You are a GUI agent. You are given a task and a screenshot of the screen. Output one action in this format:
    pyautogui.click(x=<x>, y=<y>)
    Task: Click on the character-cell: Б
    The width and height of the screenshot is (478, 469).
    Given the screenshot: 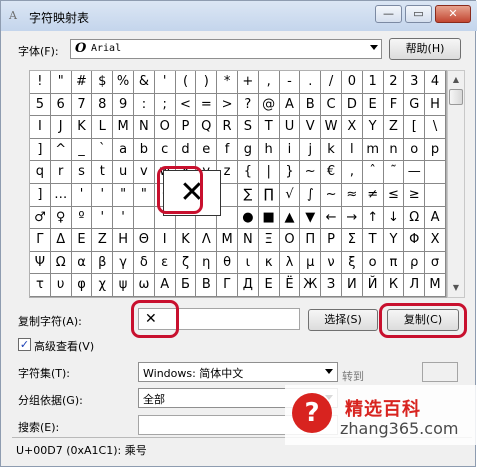 What is the action you would take?
    pyautogui.click(x=186, y=285)
    